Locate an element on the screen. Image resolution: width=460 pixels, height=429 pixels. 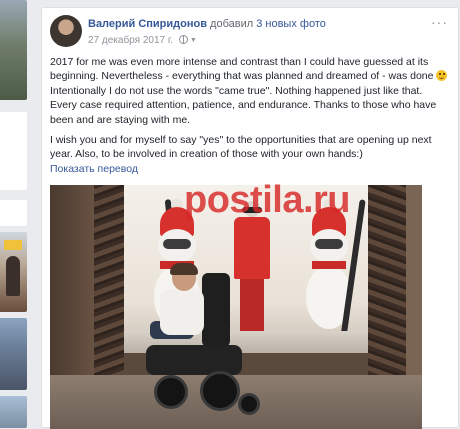
chevron-down-icon: ▼ is located at coordinates (193, 40).